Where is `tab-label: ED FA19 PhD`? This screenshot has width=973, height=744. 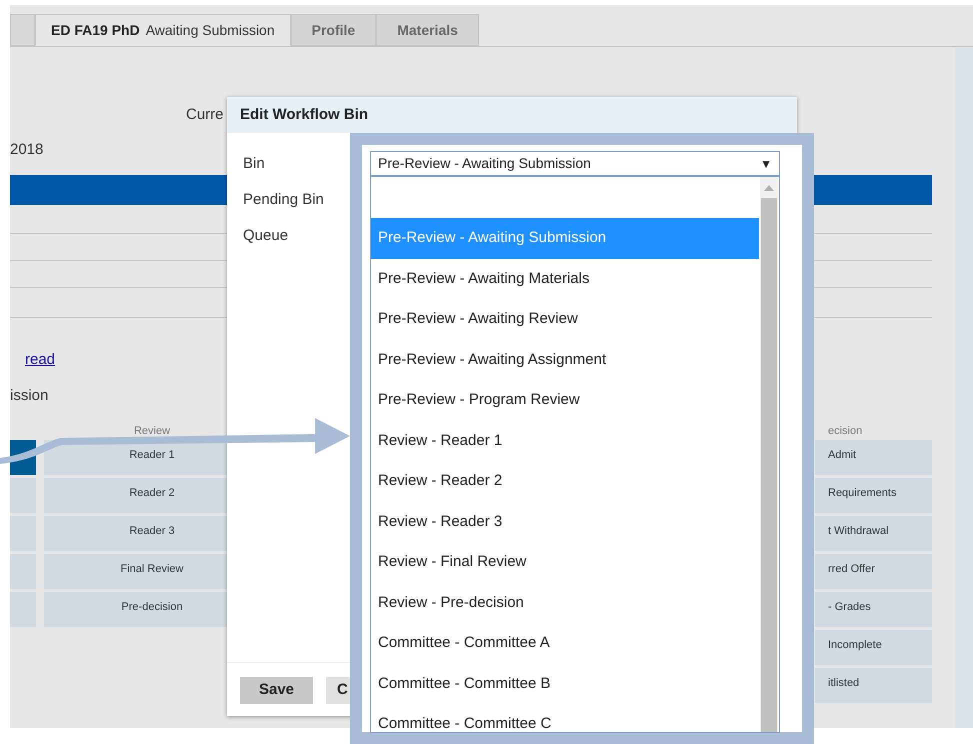 tab-label: ED FA19 PhD is located at coordinates (95, 30).